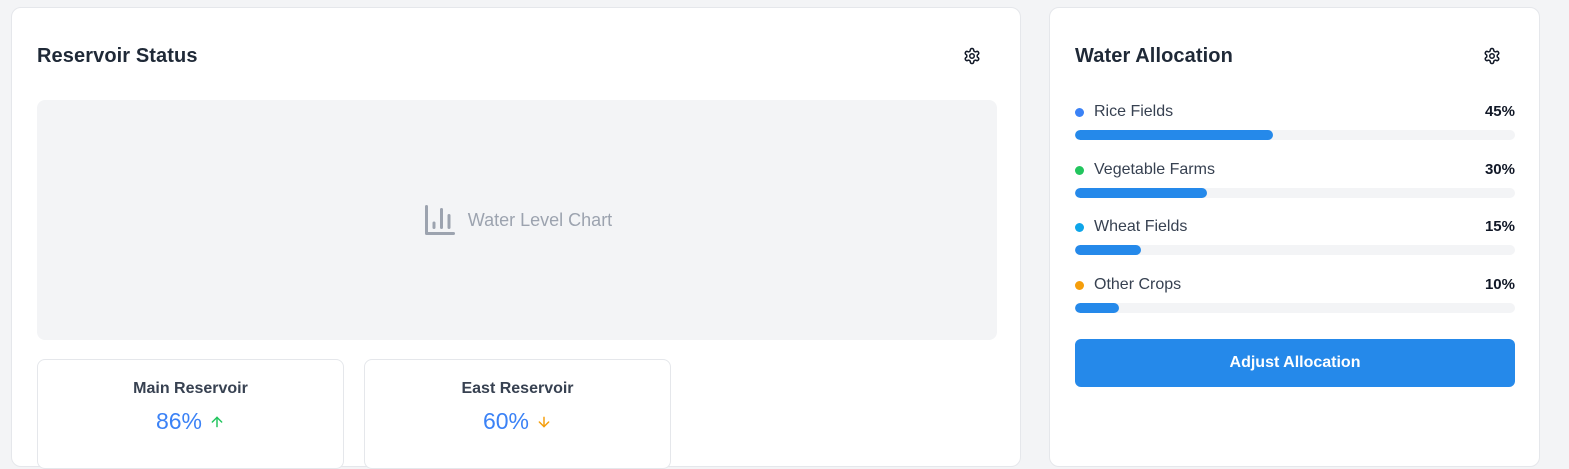  I want to click on allocation-percent: 30%, so click(1499, 169).